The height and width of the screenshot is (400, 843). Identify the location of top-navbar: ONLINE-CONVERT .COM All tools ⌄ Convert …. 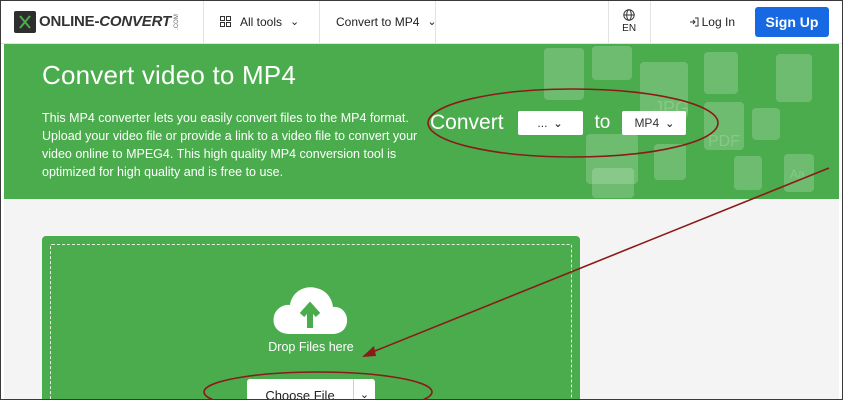
(421, 22).